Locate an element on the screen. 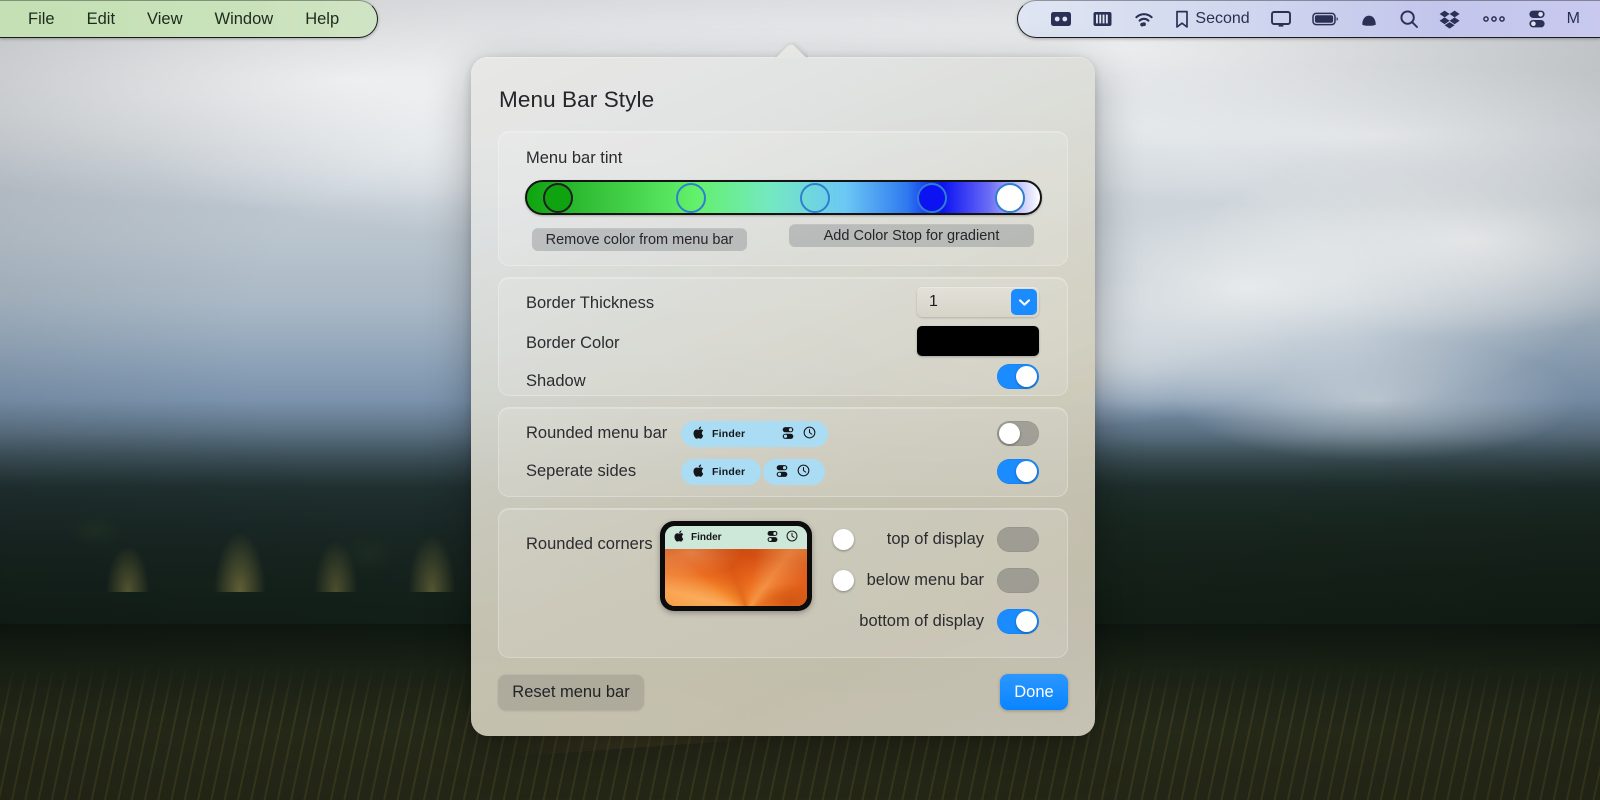 The height and width of the screenshot is (800, 1600). display-preview-menubar: Finder is located at coordinates (736, 537).